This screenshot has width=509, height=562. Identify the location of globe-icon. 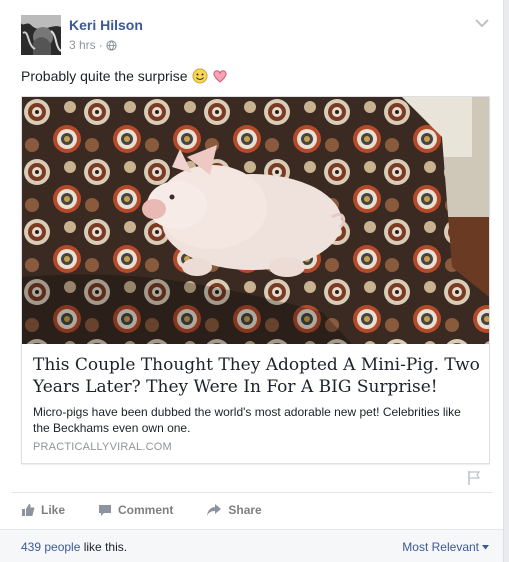
(111, 45).